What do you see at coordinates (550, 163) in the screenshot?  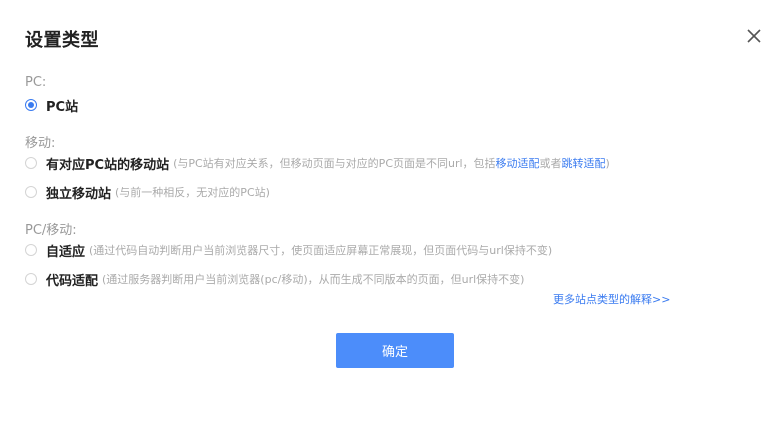 I see `desc-mid: 或者` at bounding box center [550, 163].